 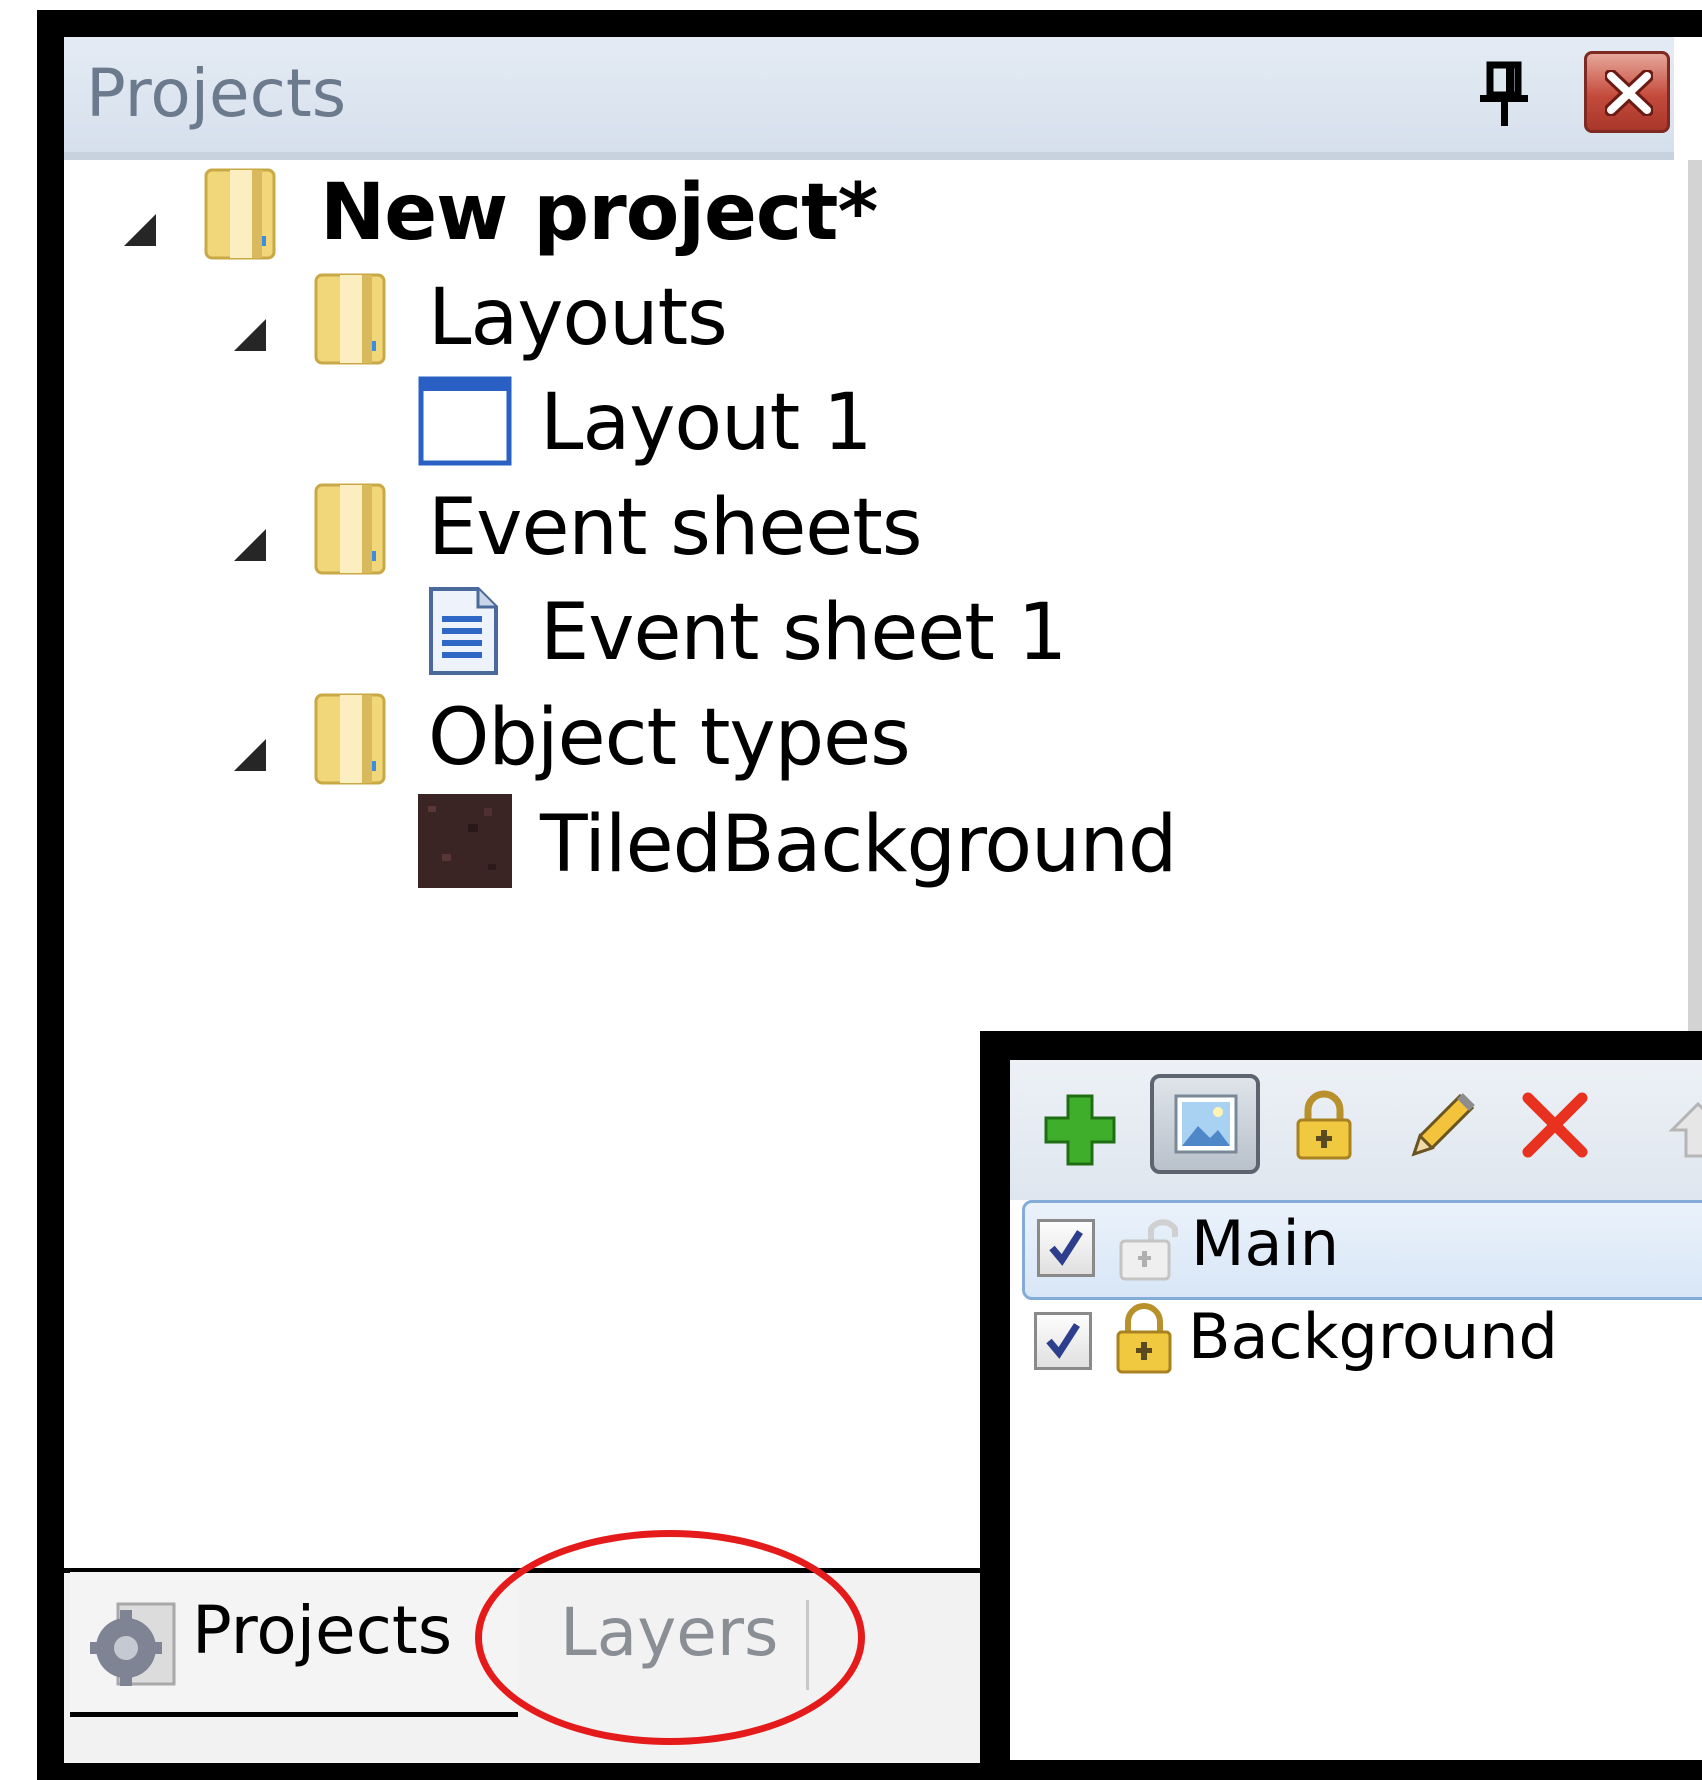 I want to click on close-icon, so click(x=1629, y=93).